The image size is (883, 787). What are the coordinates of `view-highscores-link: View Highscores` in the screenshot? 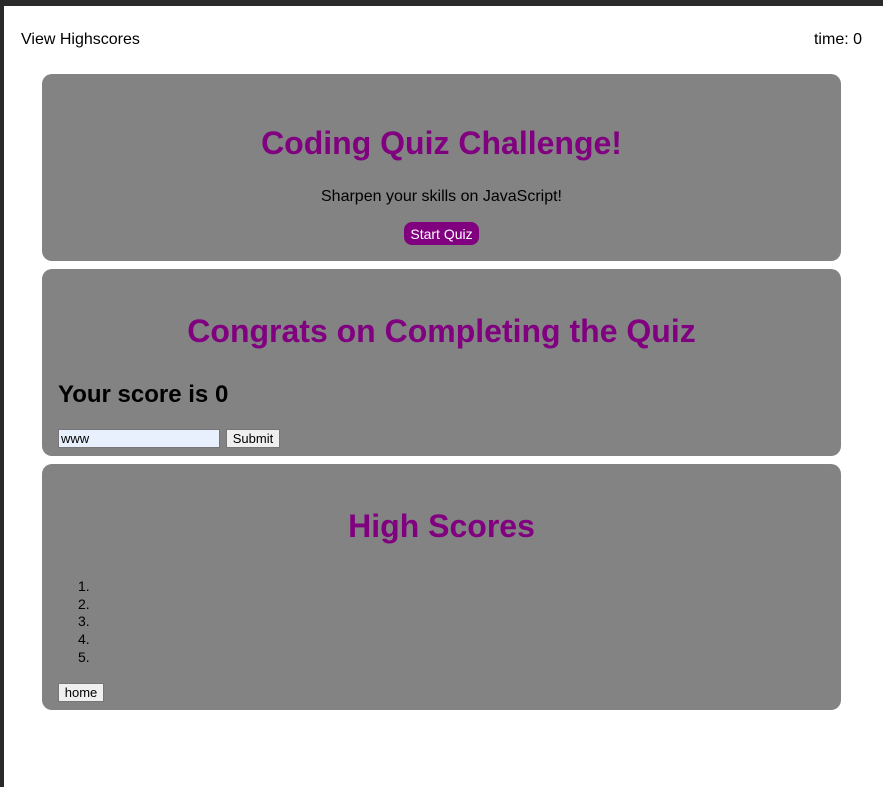 It's located at (80, 40).